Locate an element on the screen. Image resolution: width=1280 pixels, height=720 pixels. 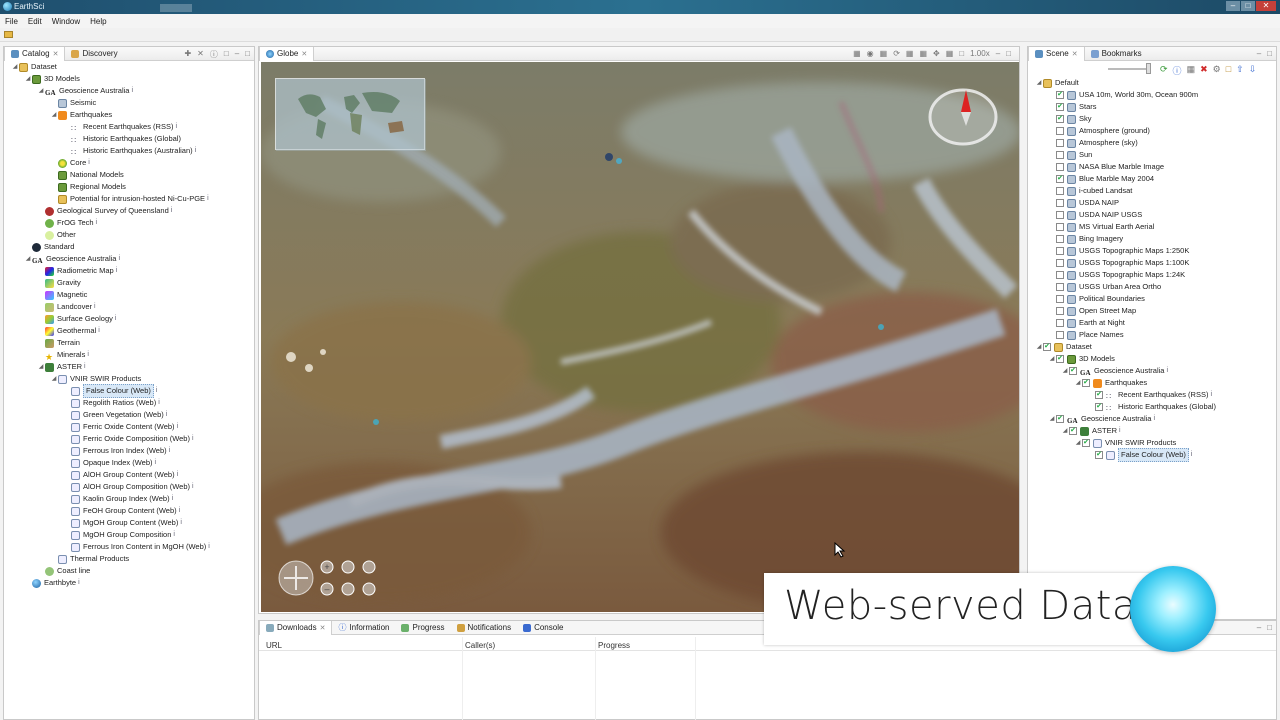
tree-item: ◢ Dataset is located at coordinates (34, 67).